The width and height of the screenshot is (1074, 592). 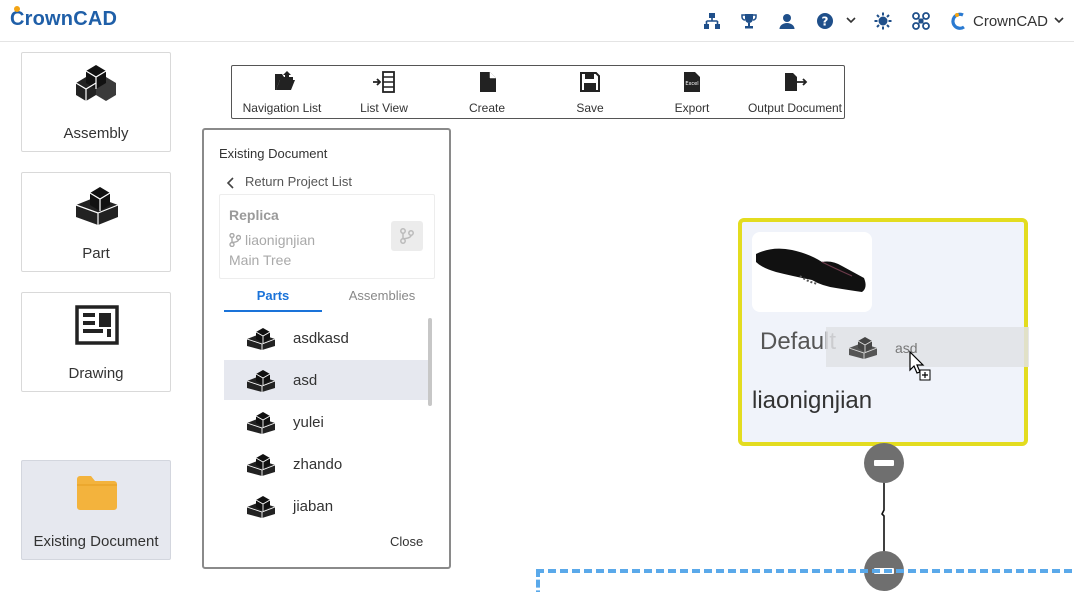 I want to click on nav-assembly: Assembly, so click(x=96, y=102).